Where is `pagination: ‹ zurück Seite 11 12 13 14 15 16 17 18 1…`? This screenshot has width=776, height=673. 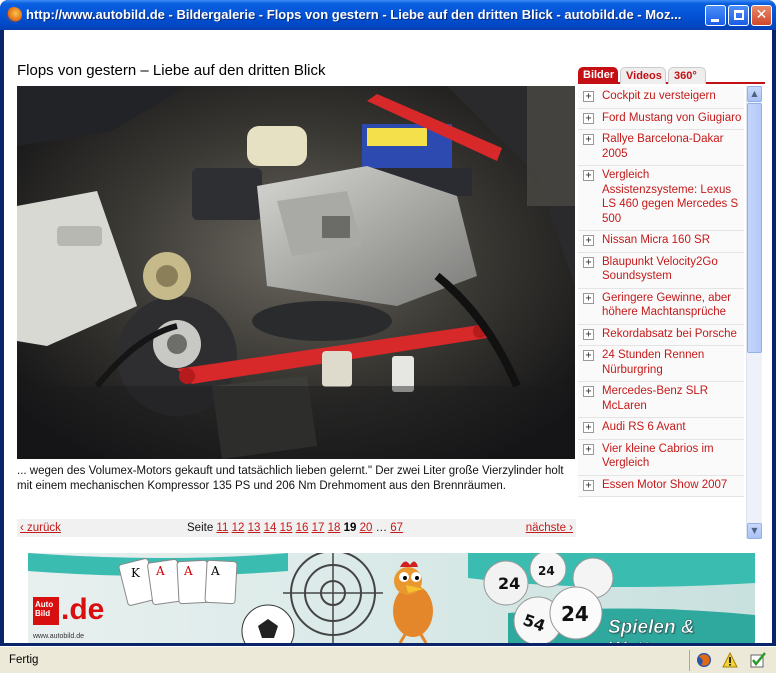 pagination: ‹ zurück Seite 11 12 13 14 15 16 17 18 1… is located at coordinates (296, 528).